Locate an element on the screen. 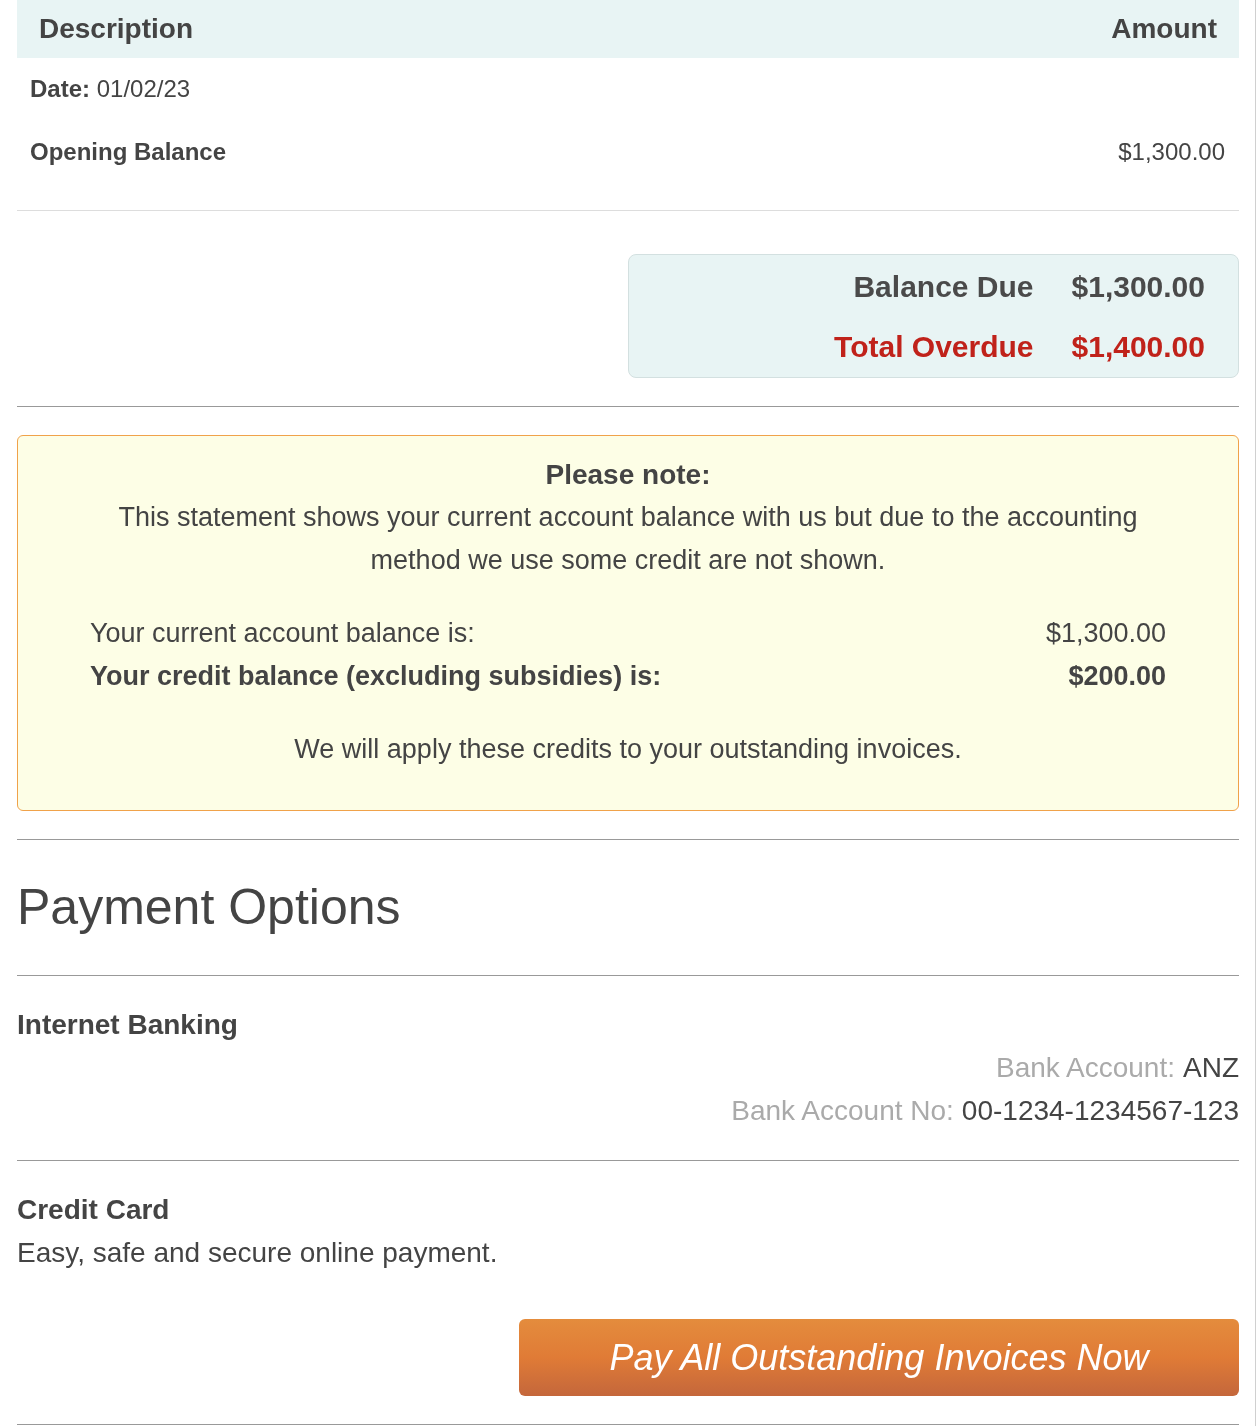 The height and width of the screenshot is (1426, 1258). bank-detail-label: Bank Account No: is located at coordinates (842, 1111).